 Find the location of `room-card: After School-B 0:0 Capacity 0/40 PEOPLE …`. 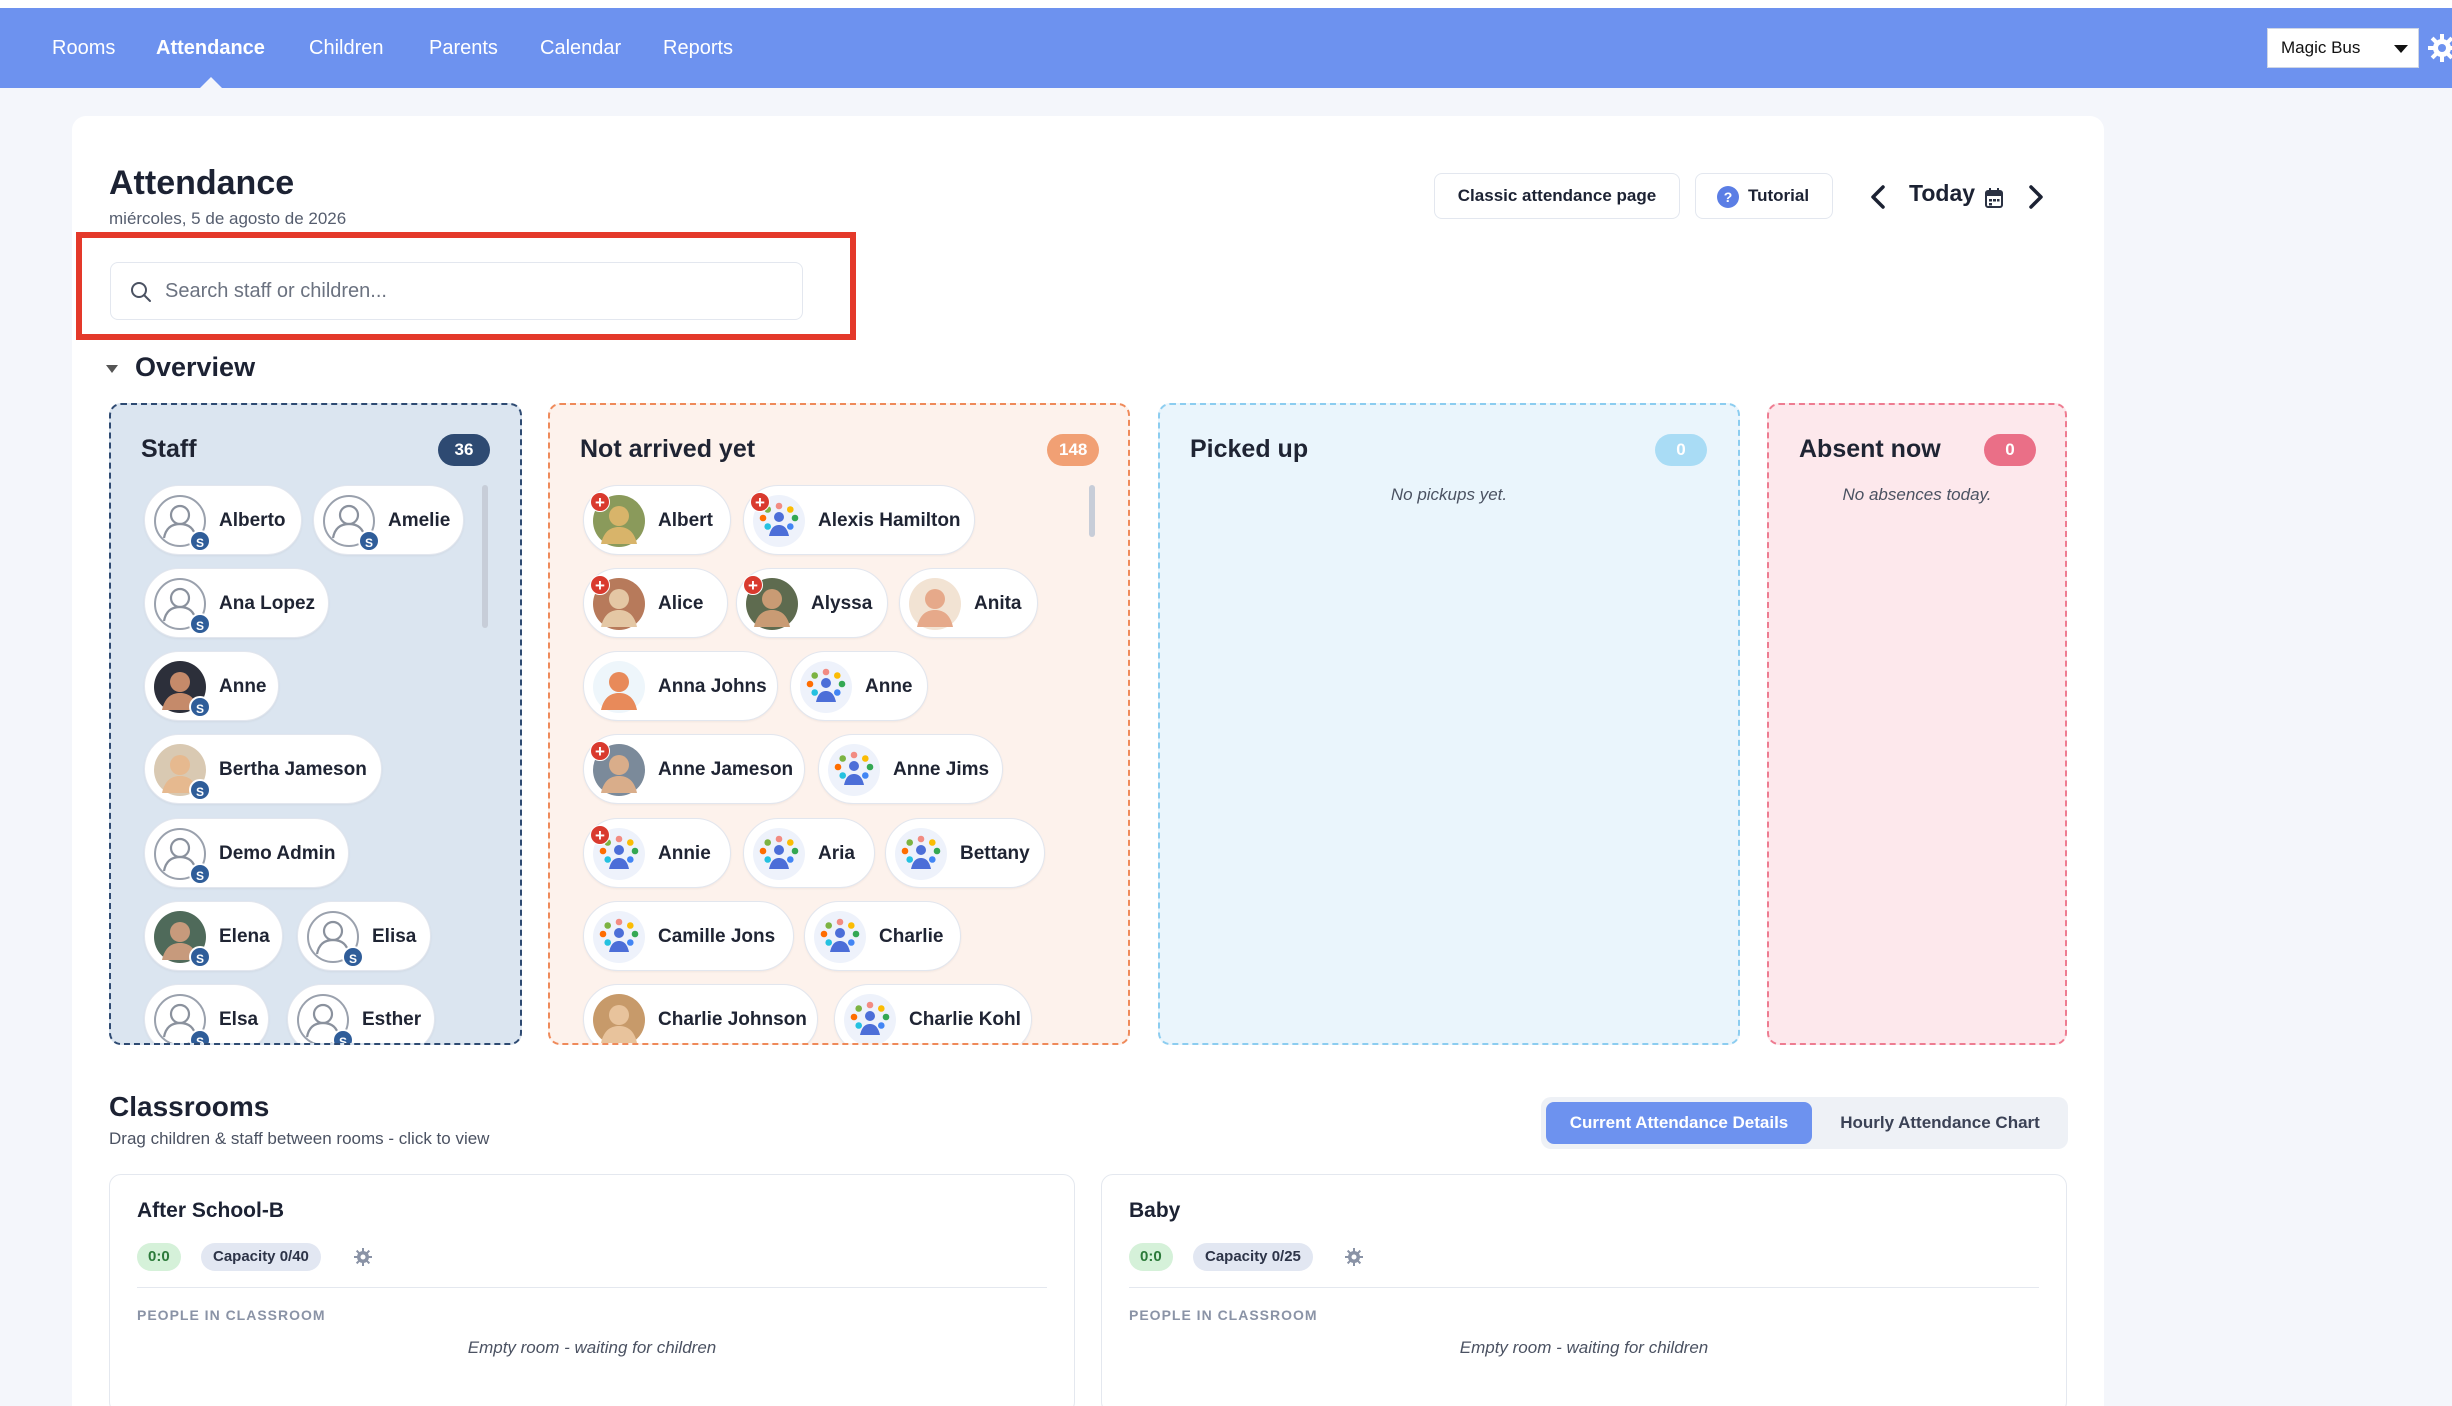

room-card: After School-B 0:0 Capacity 0/40 PEOPLE … is located at coordinates (592, 1290).